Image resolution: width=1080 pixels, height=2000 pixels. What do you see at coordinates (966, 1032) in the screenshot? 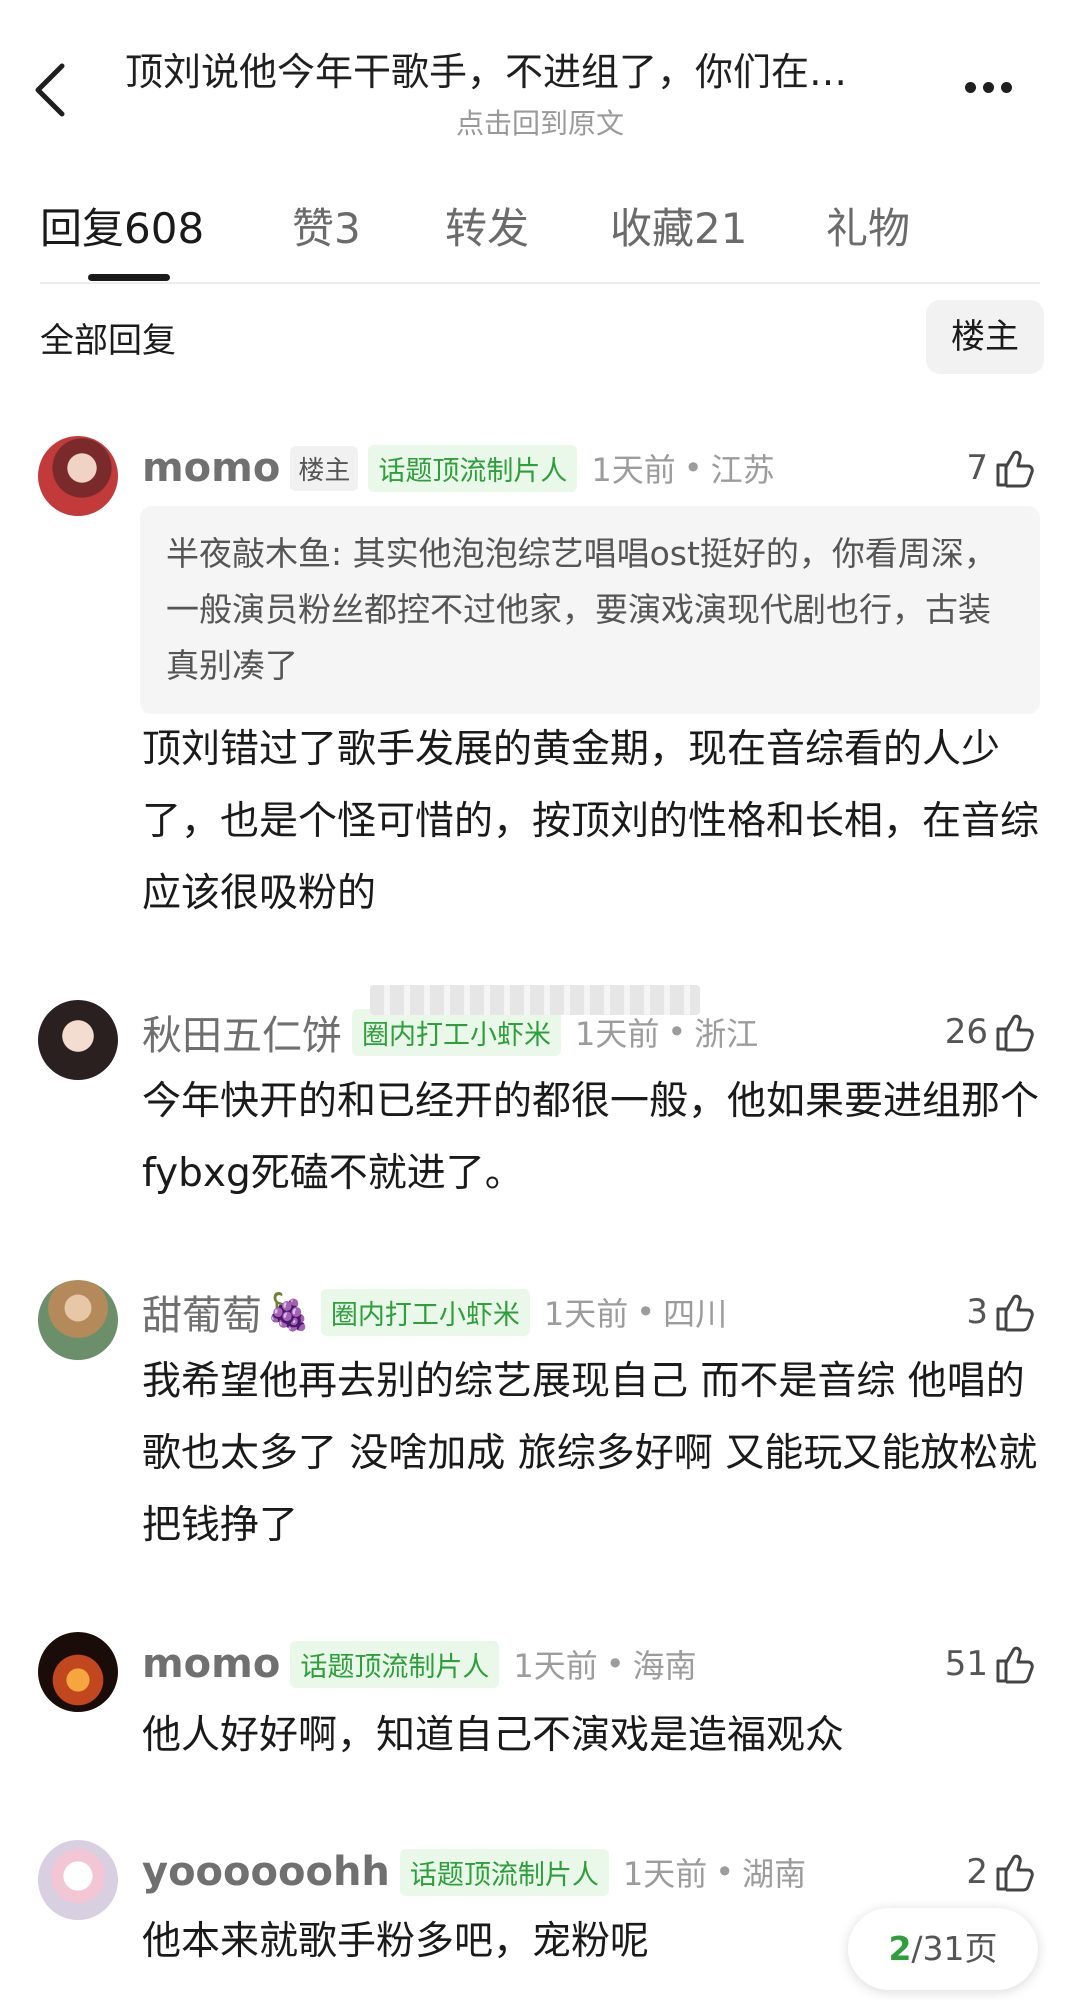
I see `like-count: 26` at bounding box center [966, 1032].